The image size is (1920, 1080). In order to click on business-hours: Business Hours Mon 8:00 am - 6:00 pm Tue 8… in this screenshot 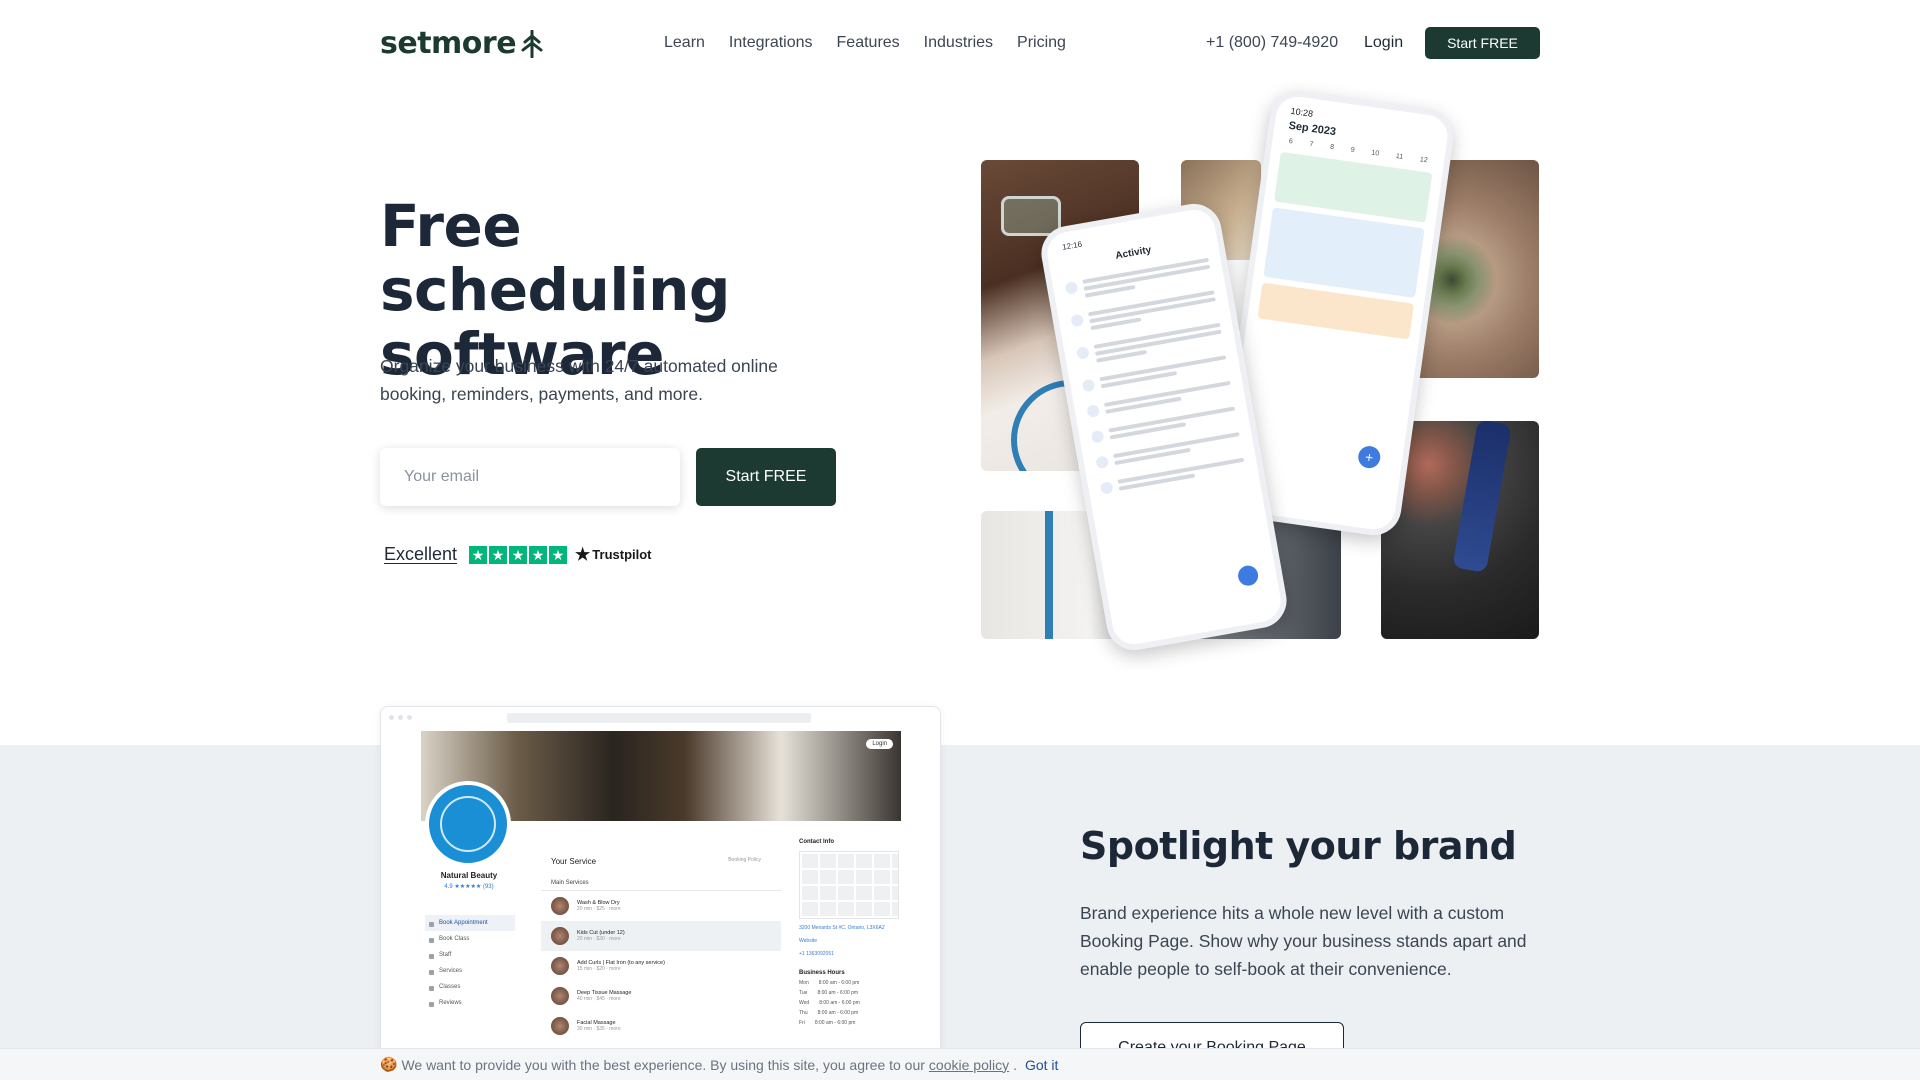, I will do `click(859, 998)`.